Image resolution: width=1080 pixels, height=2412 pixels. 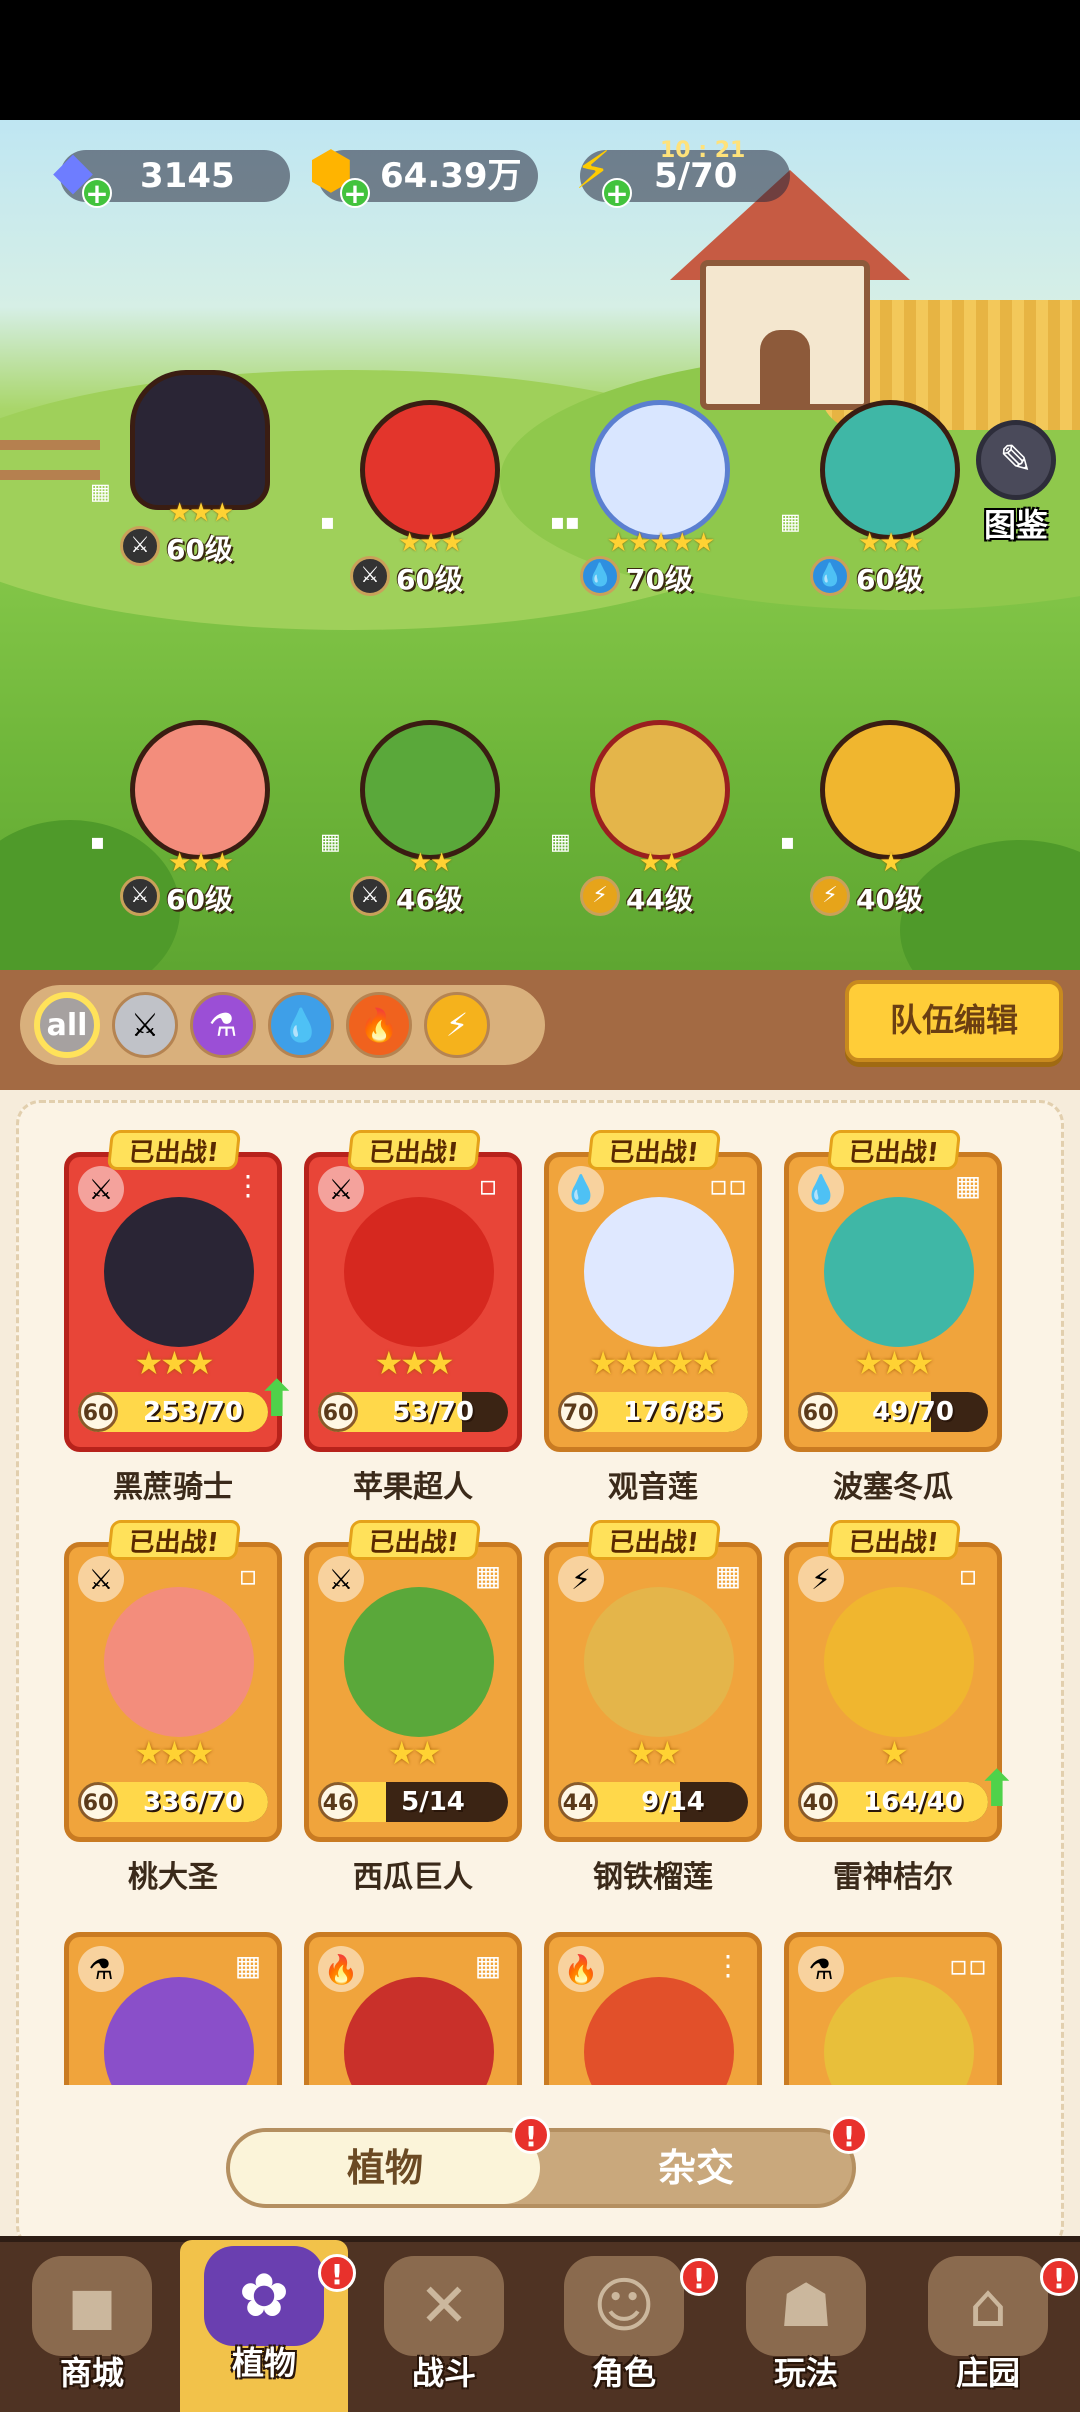 I want to click on plant-card: ⚔ ⋮ 已出战! ★★★ 60 253/70 ⬆ 黑蔗骑士, so click(x=181, y=1317).